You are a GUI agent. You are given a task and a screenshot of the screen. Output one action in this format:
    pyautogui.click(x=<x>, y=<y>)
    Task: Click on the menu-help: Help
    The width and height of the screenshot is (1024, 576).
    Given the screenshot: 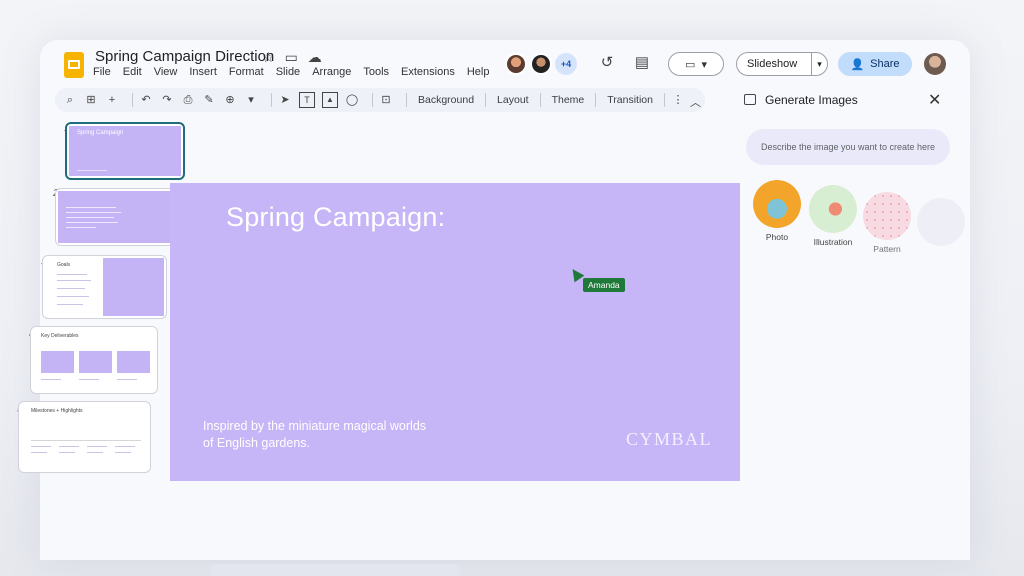 What is the action you would take?
    pyautogui.click(x=478, y=72)
    